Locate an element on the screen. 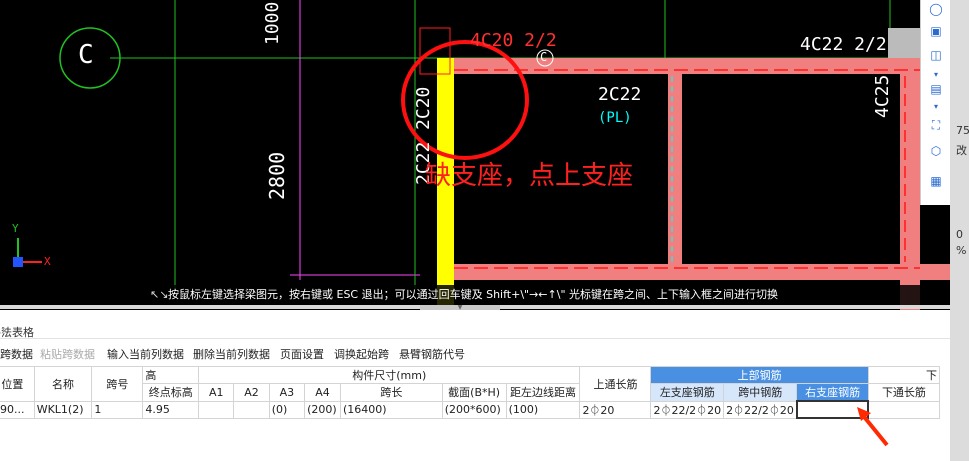 The image size is (969, 461). header-right-support: 右支座钢筋 is located at coordinates (832, 392).